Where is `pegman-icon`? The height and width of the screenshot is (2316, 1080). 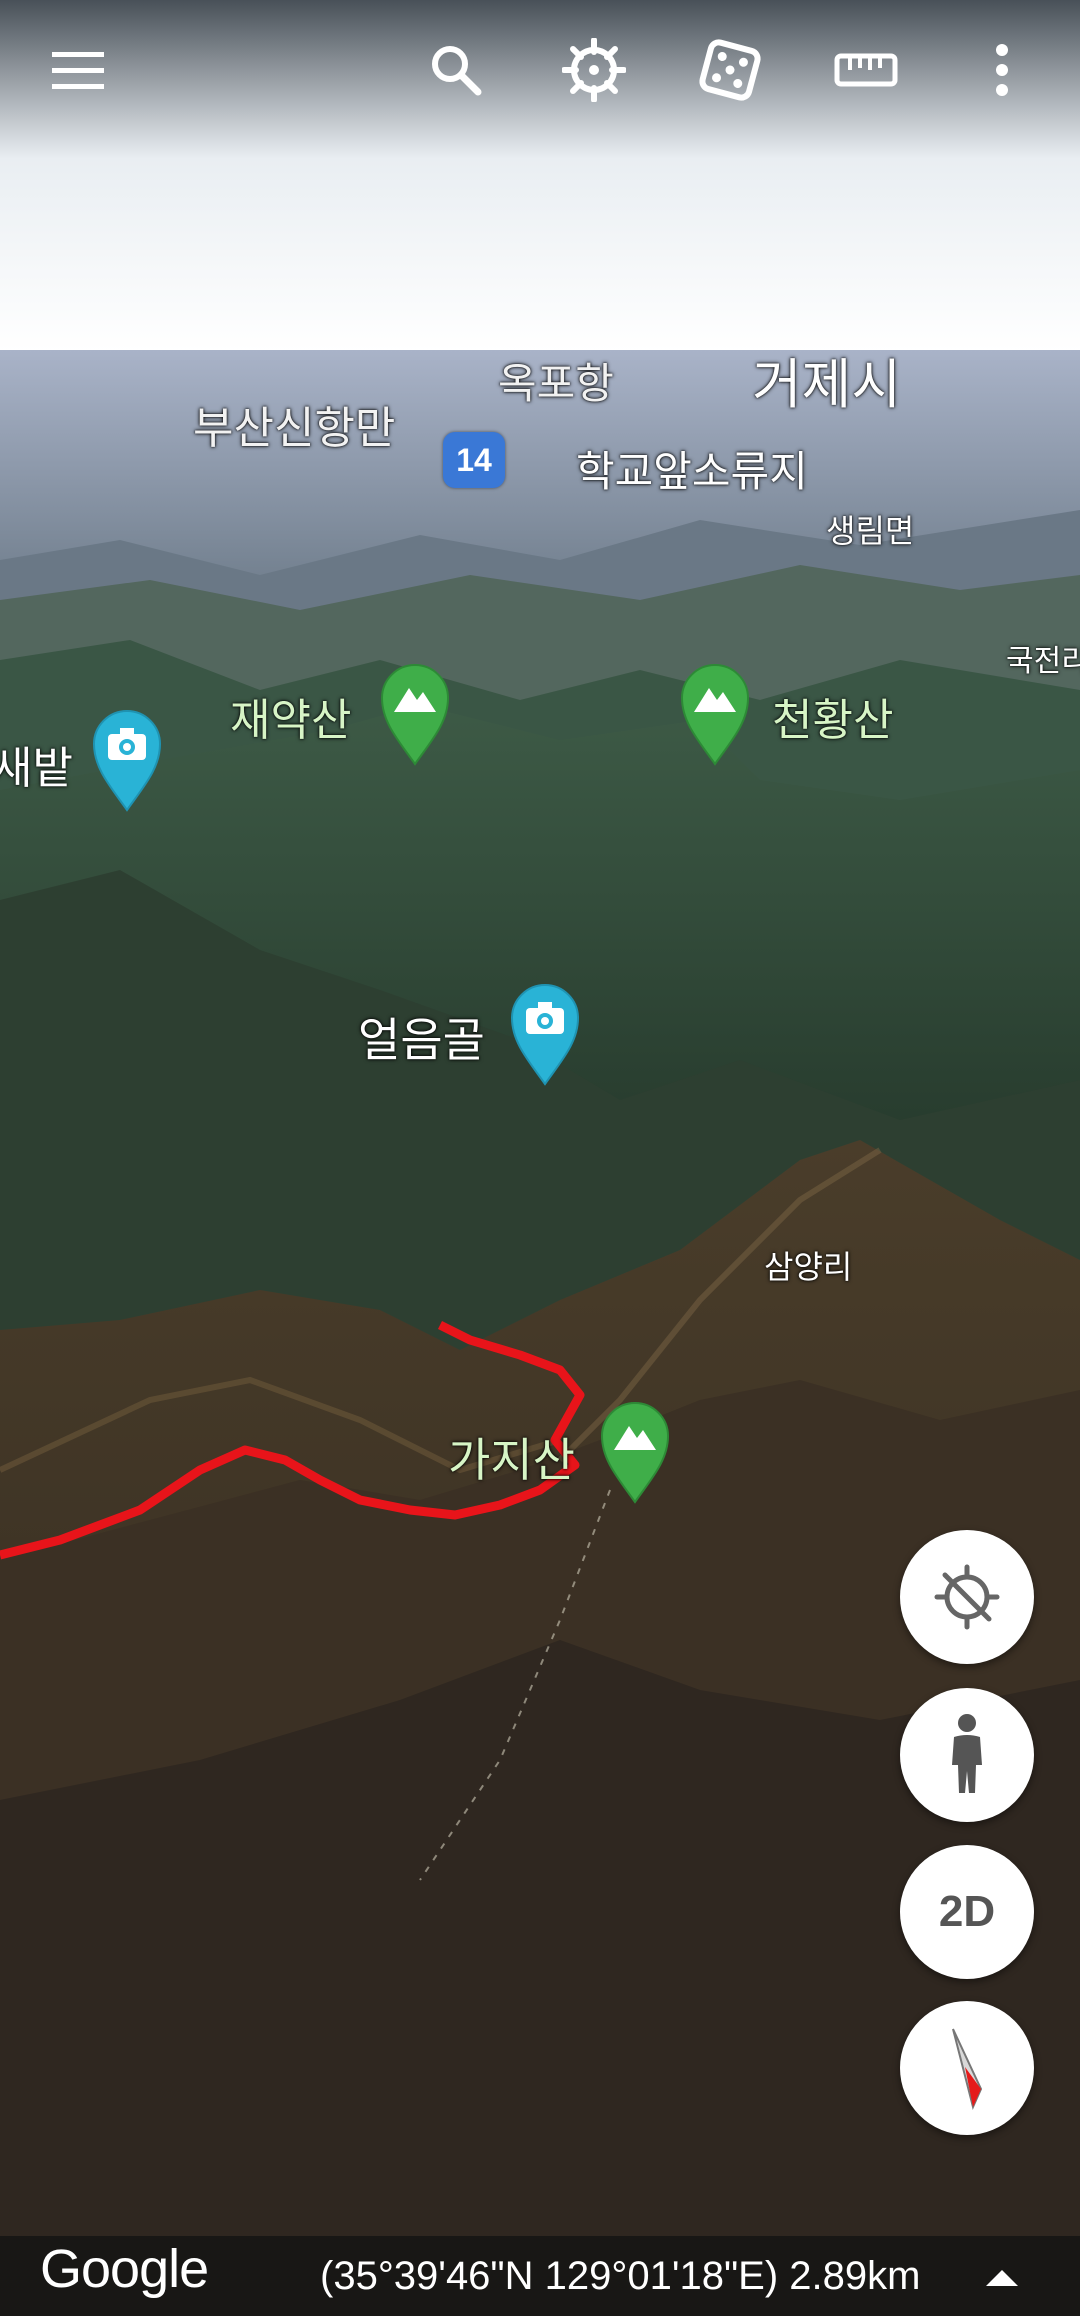
pegman-icon is located at coordinates (967, 1753).